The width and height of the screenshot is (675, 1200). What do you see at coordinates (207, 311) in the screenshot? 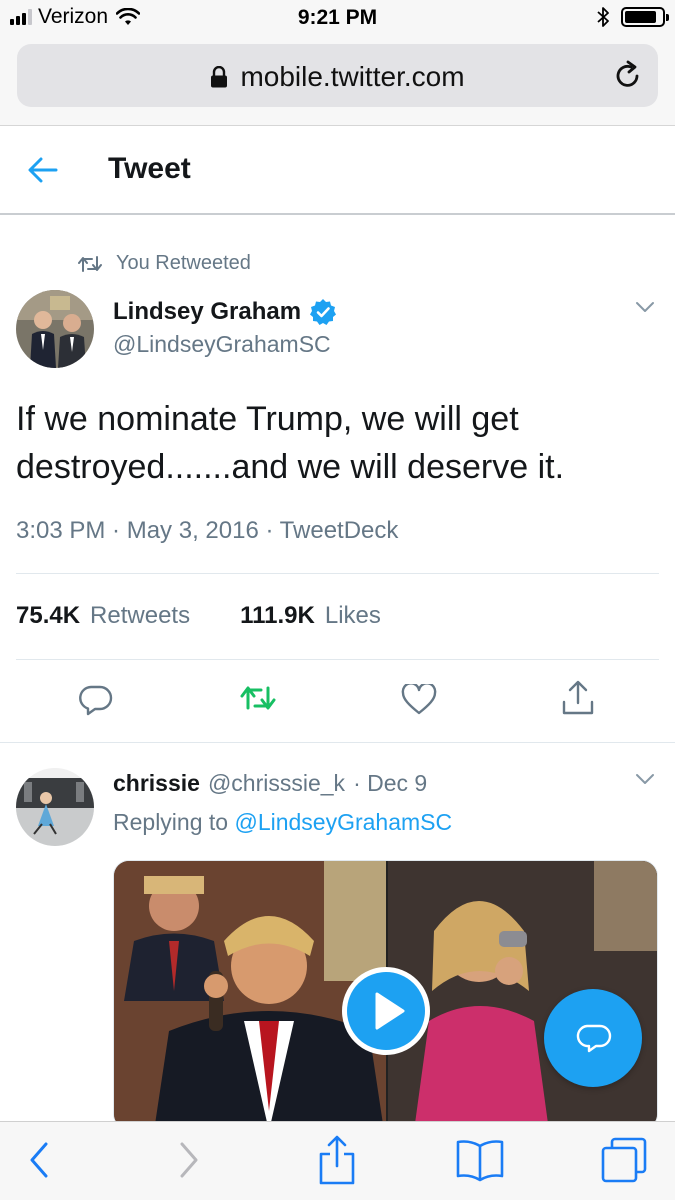
I see `author-name: Lindsey Graham` at bounding box center [207, 311].